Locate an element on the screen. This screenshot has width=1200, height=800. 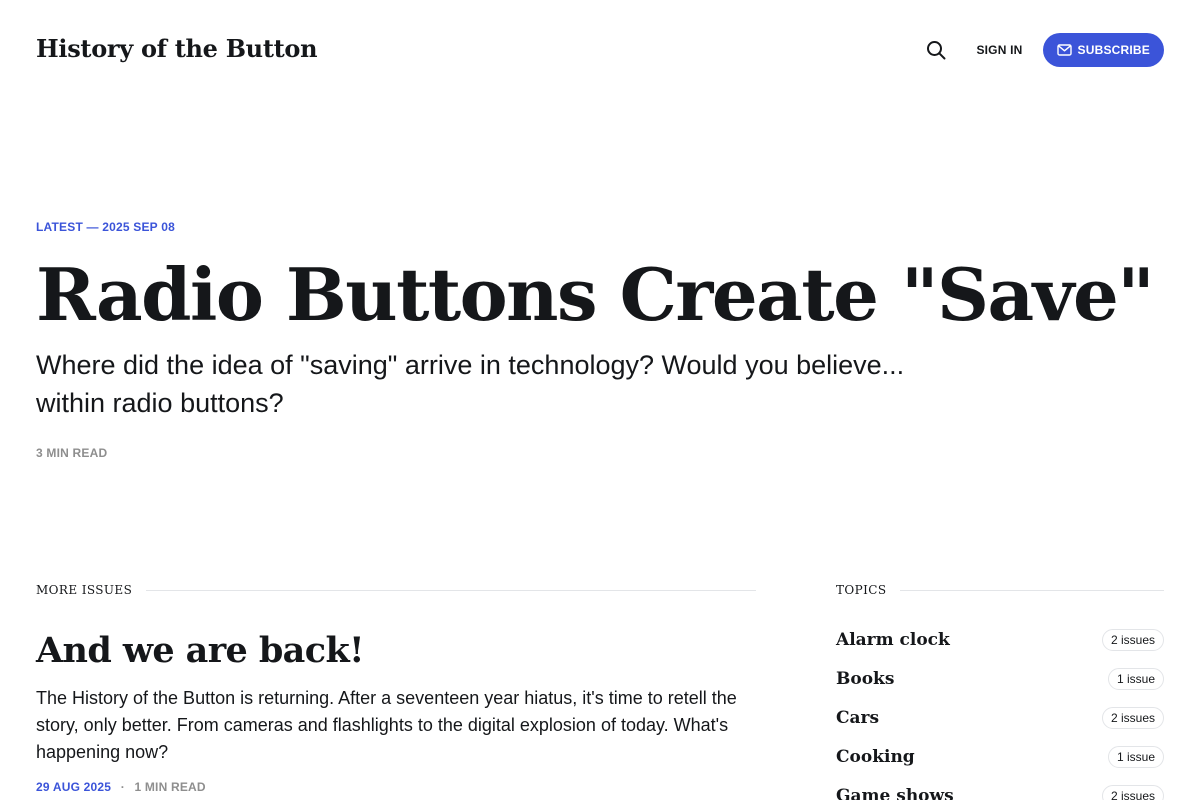
topic-item-cooking: Cooking 1 issue is located at coordinates (1000, 756).